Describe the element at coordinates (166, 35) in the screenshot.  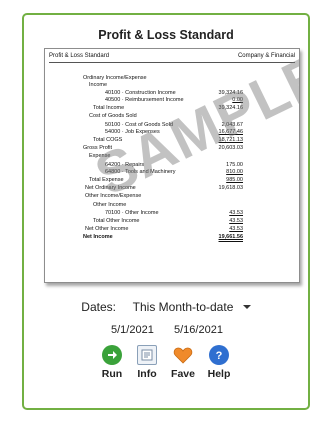
I see `report-title: Profit & Loss Standard` at that location.